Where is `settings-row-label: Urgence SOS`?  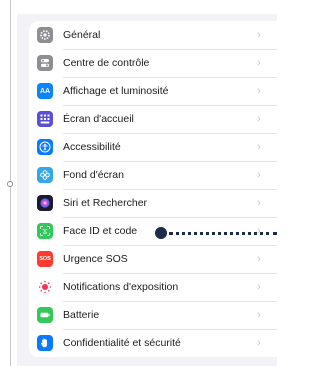
settings-row-label: Urgence SOS is located at coordinates (95, 259).